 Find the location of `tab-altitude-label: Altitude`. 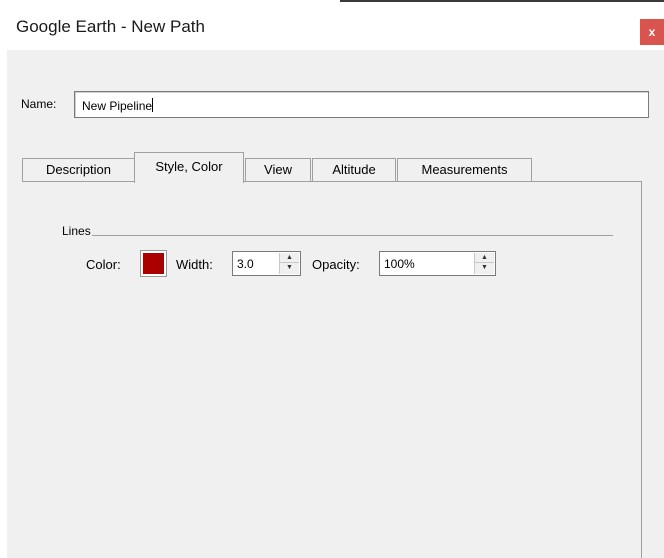

tab-altitude-label: Altitude is located at coordinates (354, 169).